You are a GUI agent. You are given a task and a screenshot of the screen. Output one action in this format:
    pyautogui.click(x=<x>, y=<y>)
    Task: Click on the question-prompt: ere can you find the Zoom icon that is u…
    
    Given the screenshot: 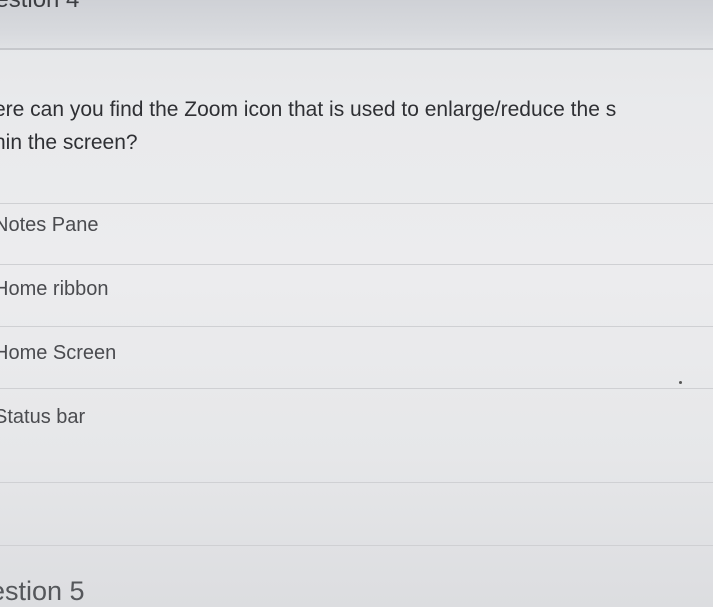 What is the action you would take?
    pyautogui.click(x=356, y=126)
    